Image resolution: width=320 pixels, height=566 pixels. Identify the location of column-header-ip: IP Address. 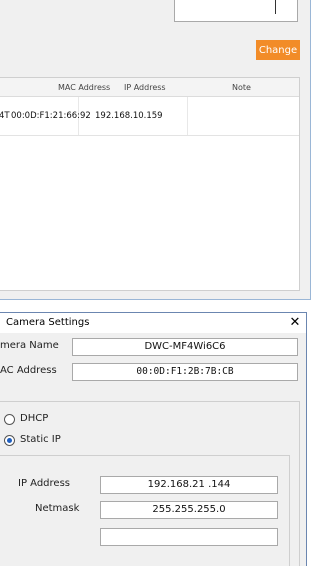
(145, 87).